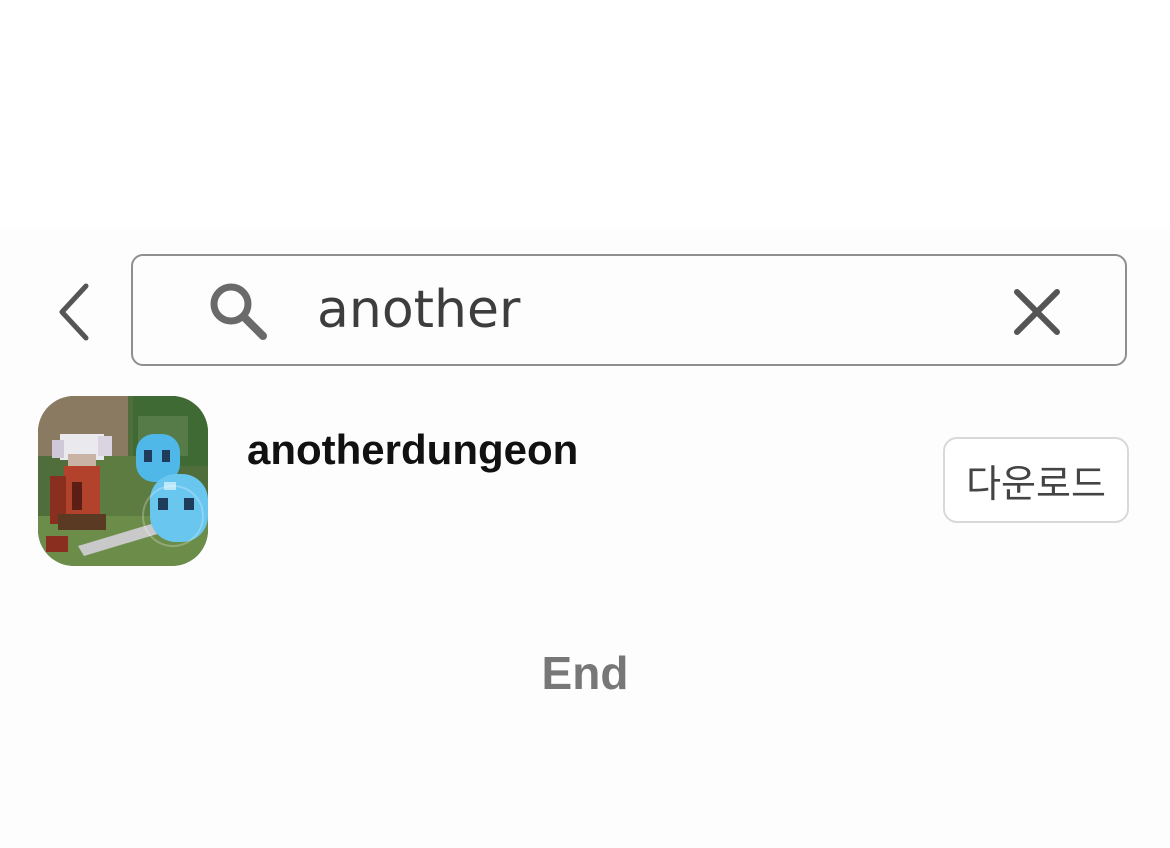 The width and height of the screenshot is (1170, 848). I want to click on search-bar, so click(629, 310).